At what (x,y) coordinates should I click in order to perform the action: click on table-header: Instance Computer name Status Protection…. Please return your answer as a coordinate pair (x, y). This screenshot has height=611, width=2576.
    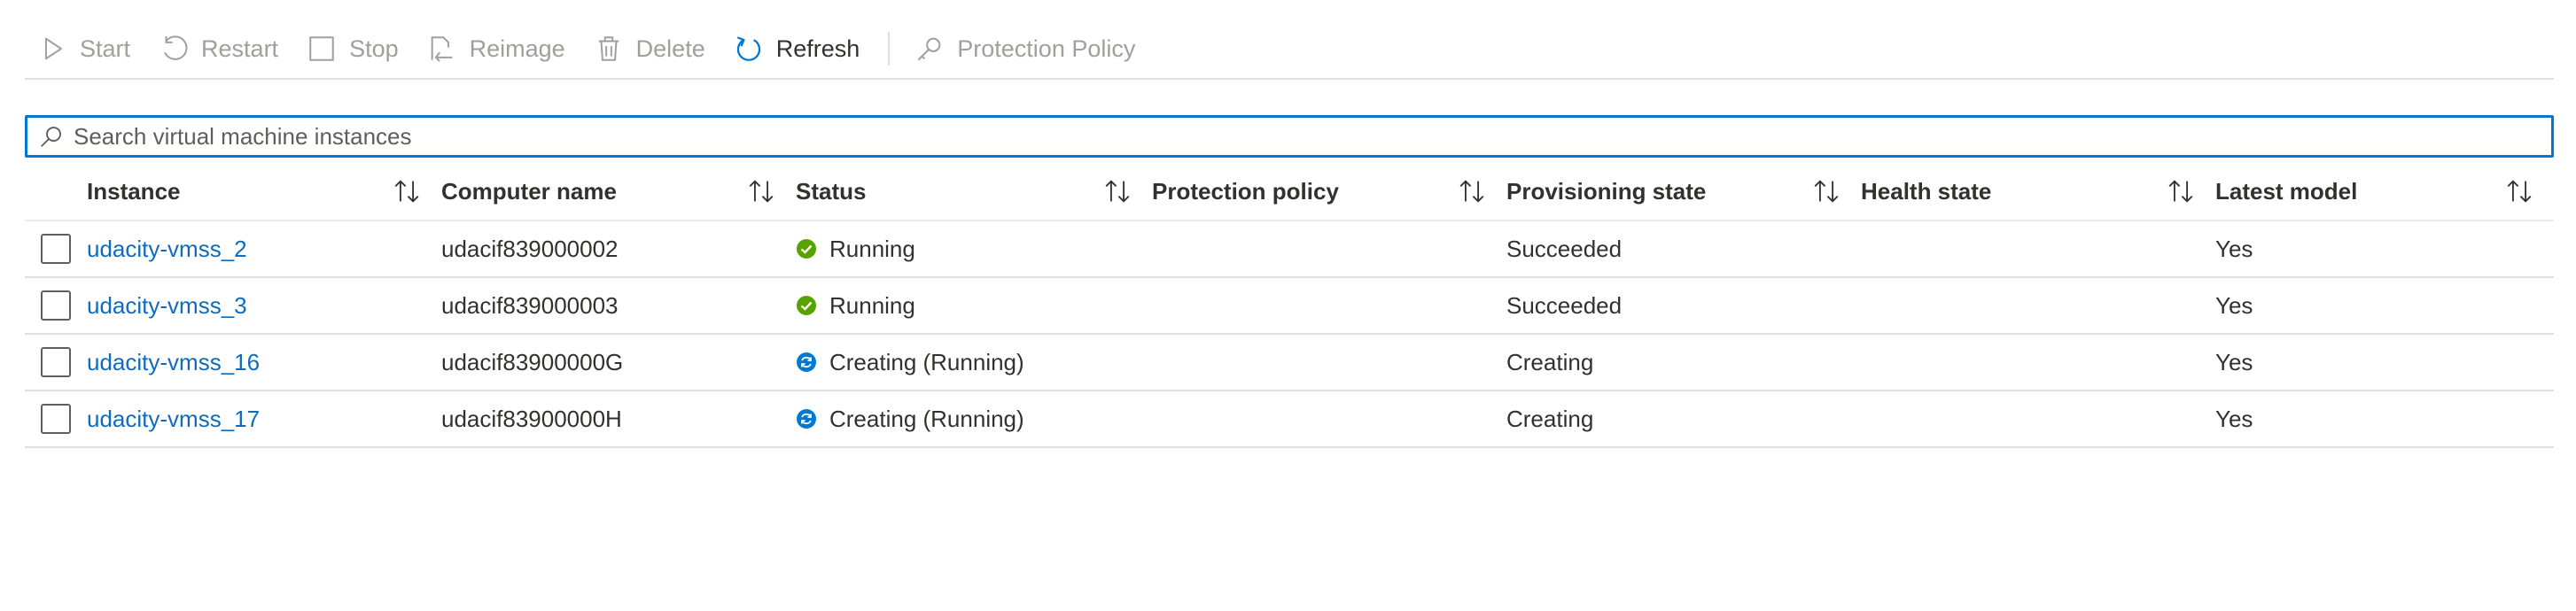
    Looking at the image, I should click on (1290, 192).